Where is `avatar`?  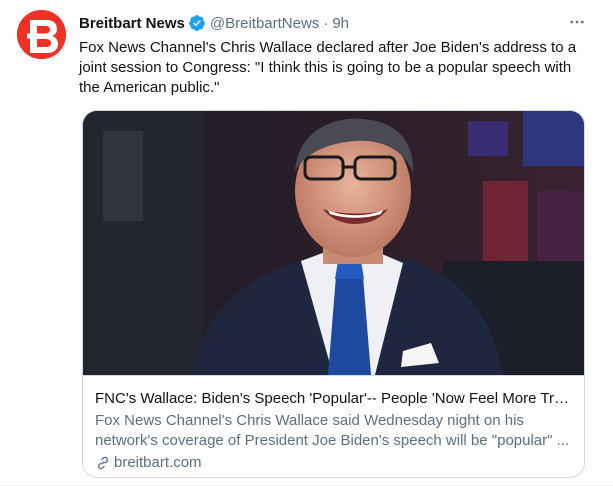
avatar is located at coordinates (41, 34).